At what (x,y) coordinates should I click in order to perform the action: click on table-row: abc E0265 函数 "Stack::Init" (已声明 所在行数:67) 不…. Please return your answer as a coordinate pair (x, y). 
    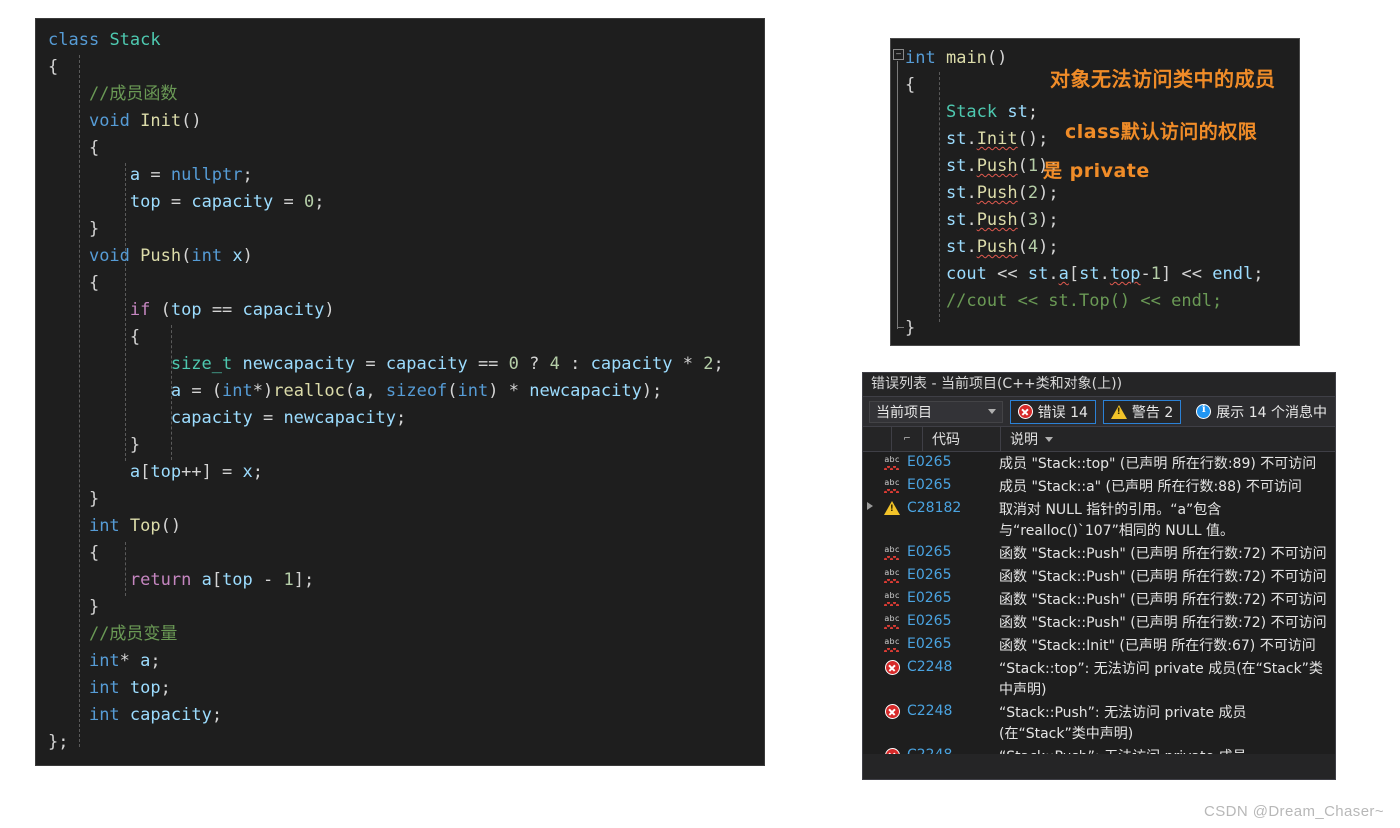
    Looking at the image, I should click on (1099, 645).